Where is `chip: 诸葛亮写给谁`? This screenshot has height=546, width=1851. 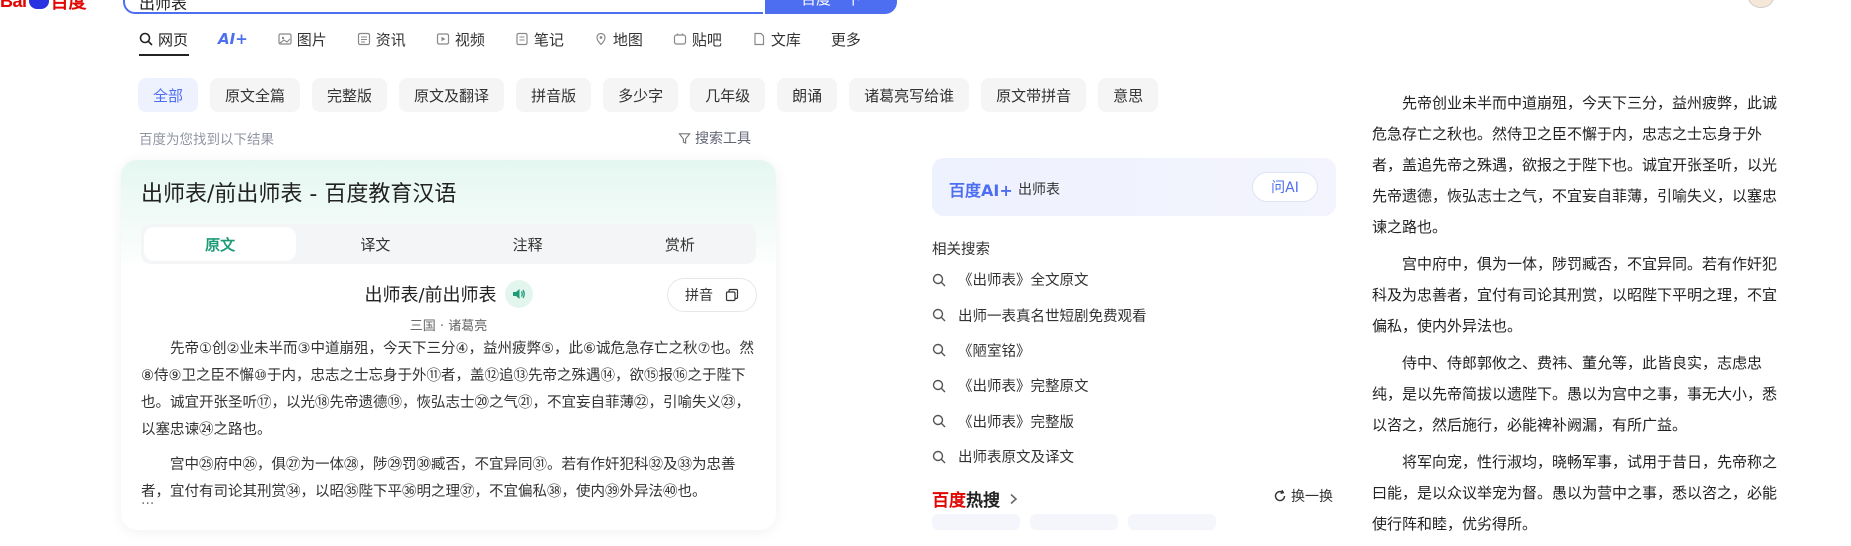
chip: 诸葛亮写给谁 is located at coordinates (909, 95).